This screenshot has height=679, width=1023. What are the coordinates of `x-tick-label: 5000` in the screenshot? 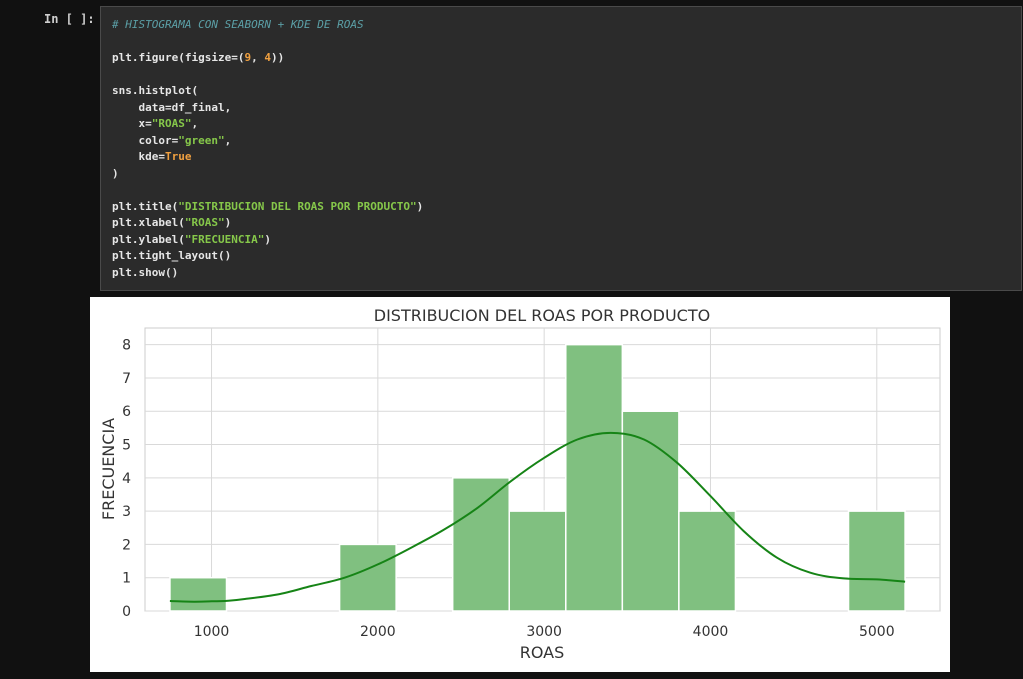 It's located at (877, 632).